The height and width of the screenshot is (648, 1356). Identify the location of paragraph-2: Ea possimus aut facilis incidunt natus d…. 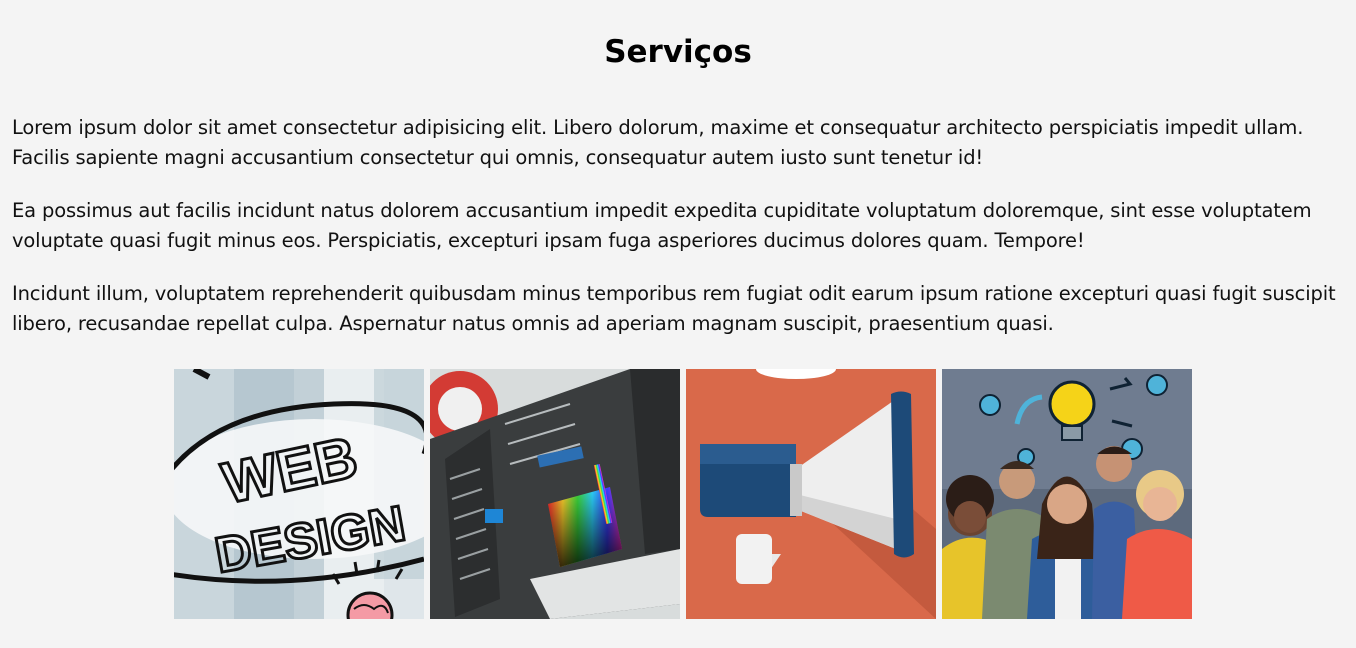
(662, 225).